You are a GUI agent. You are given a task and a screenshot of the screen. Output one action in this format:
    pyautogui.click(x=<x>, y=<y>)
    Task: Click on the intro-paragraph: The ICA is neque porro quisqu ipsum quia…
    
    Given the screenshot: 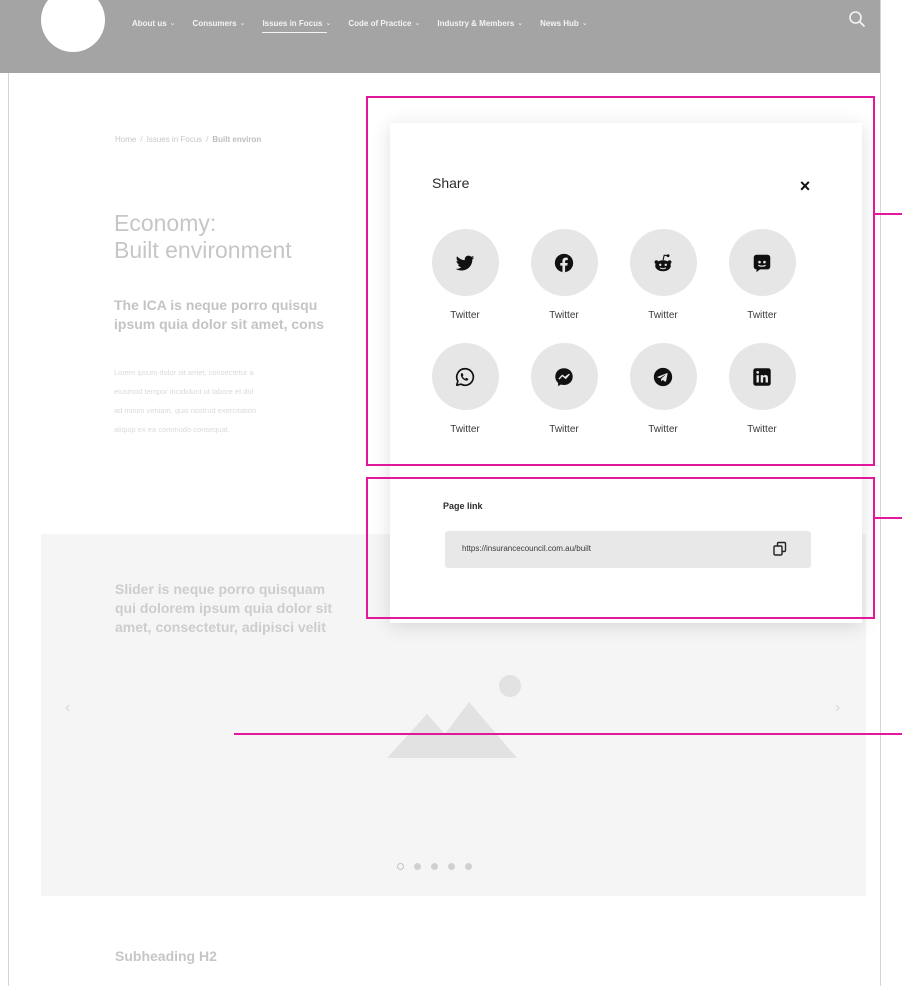 What is the action you would take?
    pyautogui.click(x=259, y=315)
    